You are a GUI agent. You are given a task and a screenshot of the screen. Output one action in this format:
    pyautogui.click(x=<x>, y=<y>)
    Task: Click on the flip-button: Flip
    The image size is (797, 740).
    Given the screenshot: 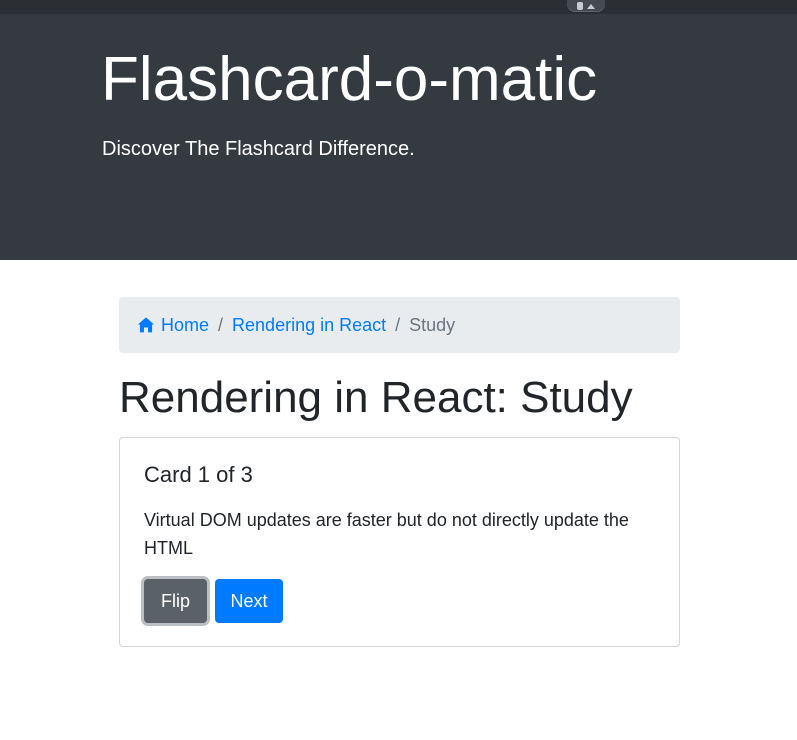 What is the action you would take?
    pyautogui.click(x=175, y=601)
    